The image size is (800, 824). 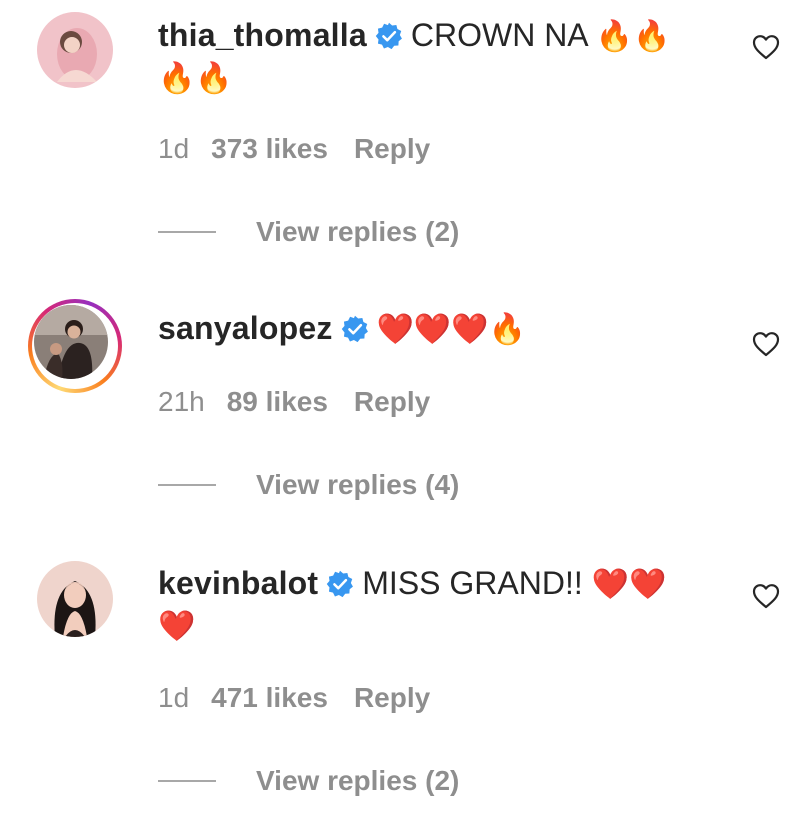 What do you see at coordinates (181, 401) in the screenshot?
I see `comment-time: 21h` at bounding box center [181, 401].